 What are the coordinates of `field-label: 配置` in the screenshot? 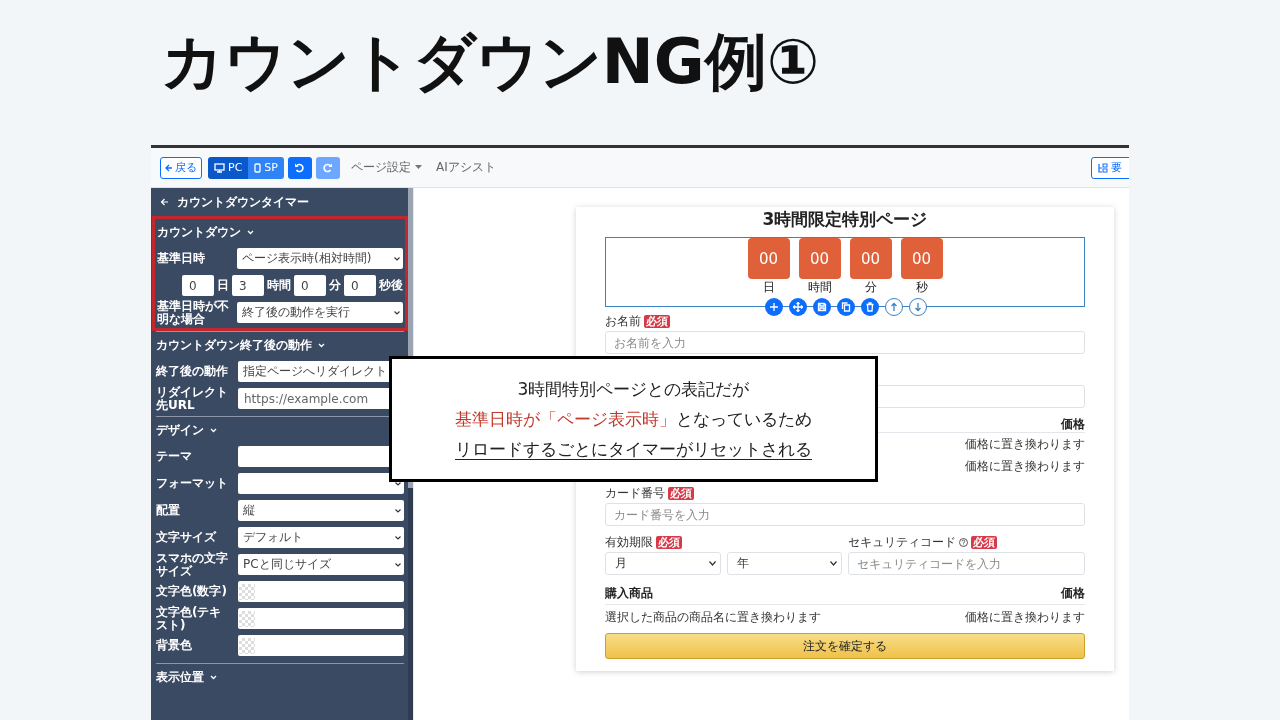 It's located at (168, 510).